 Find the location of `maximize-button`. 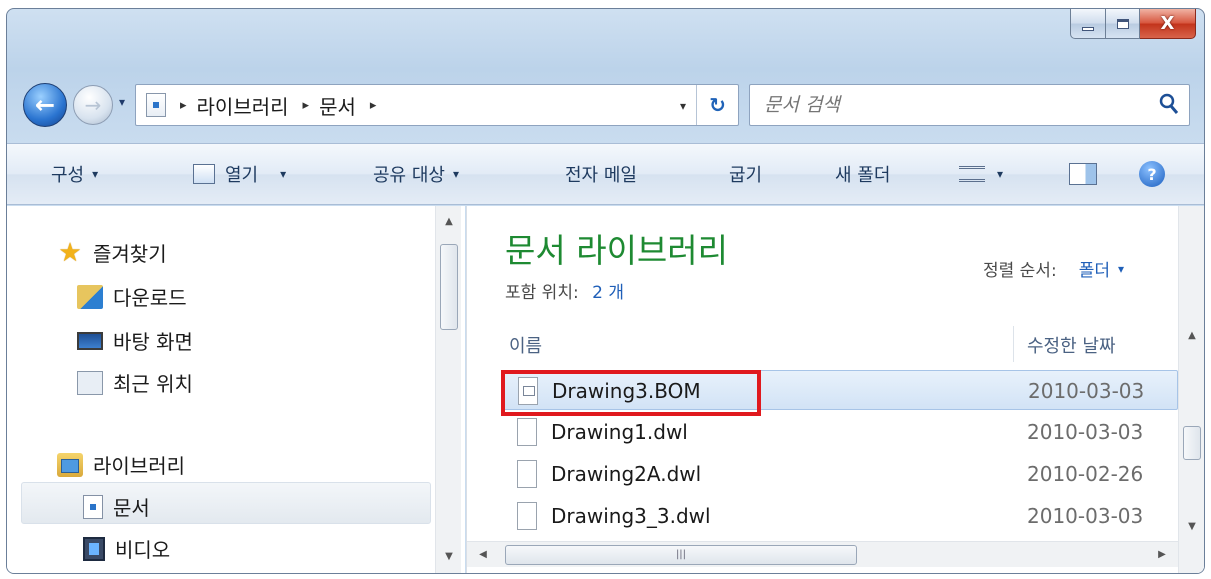

maximize-button is located at coordinates (1123, 24).